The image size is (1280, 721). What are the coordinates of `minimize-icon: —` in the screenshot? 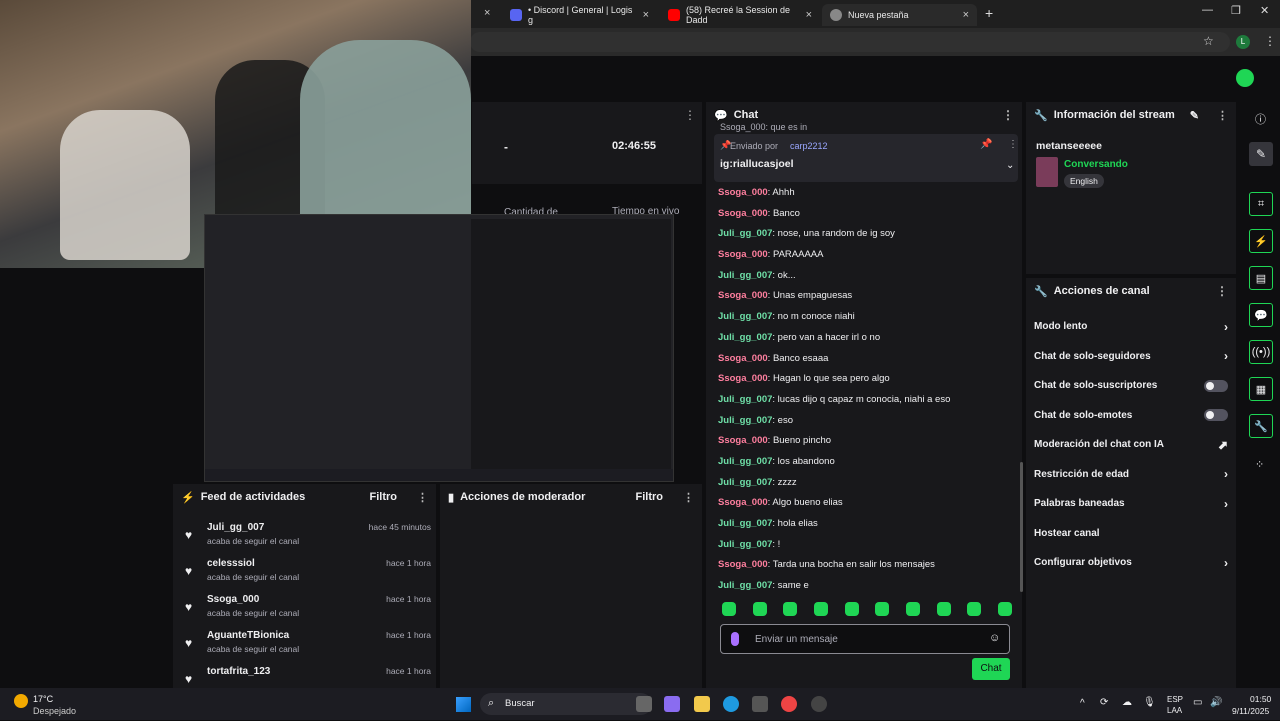 It's located at (1207, 10).